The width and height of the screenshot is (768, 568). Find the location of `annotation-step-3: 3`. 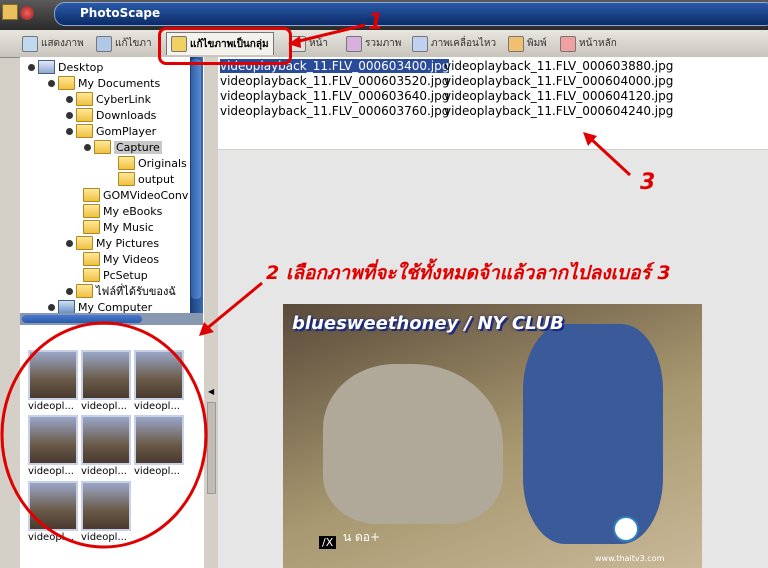

annotation-step-3: 3 is located at coordinates (648, 182).